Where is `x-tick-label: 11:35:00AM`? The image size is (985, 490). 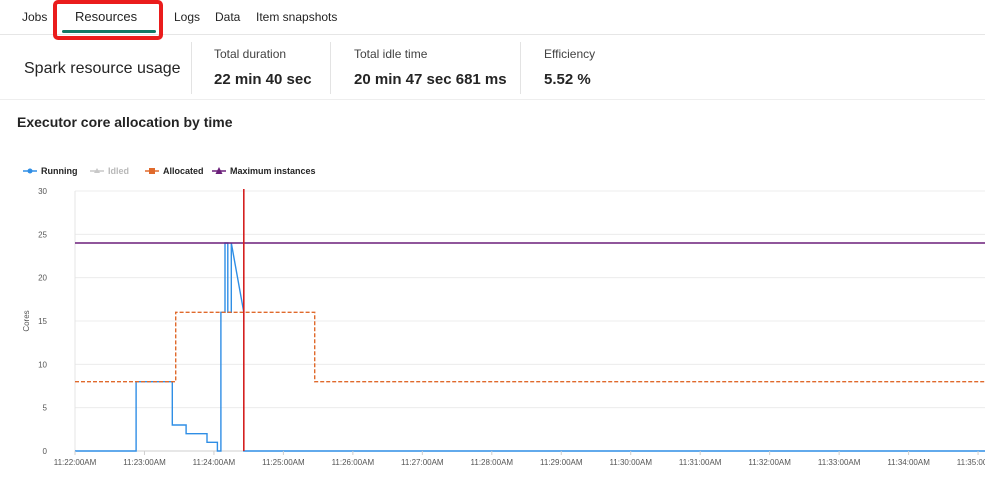 x-tick-label: 11:35:00AM is located at coordinates (971, 462).